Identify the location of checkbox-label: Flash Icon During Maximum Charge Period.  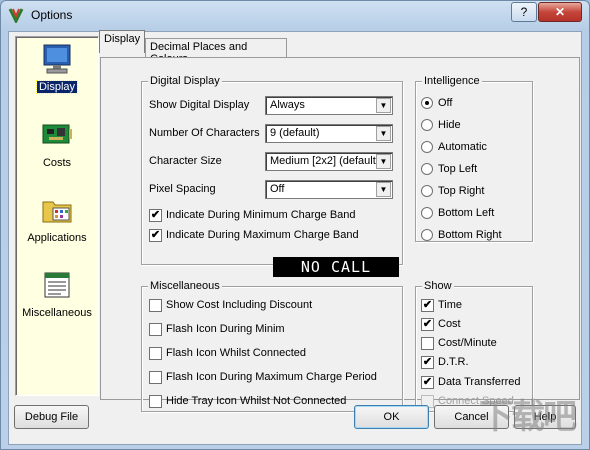
(271, 377).